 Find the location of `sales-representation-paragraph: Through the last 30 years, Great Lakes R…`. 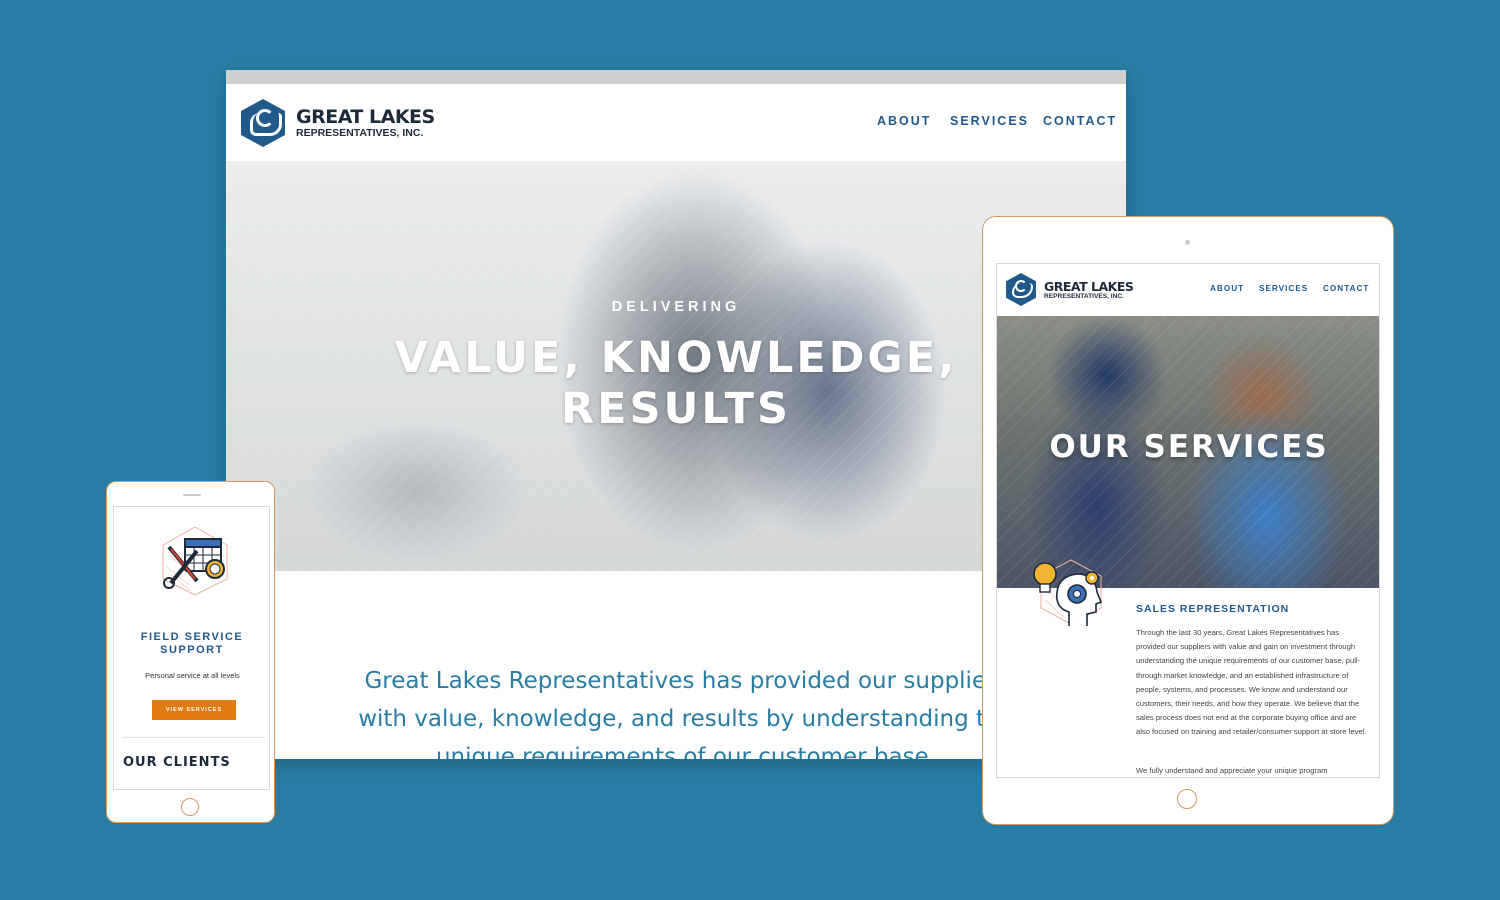

sales-representation-paragraph: Through the last 30 years, Great Lakes R… is located at coordinates (1251, 682).